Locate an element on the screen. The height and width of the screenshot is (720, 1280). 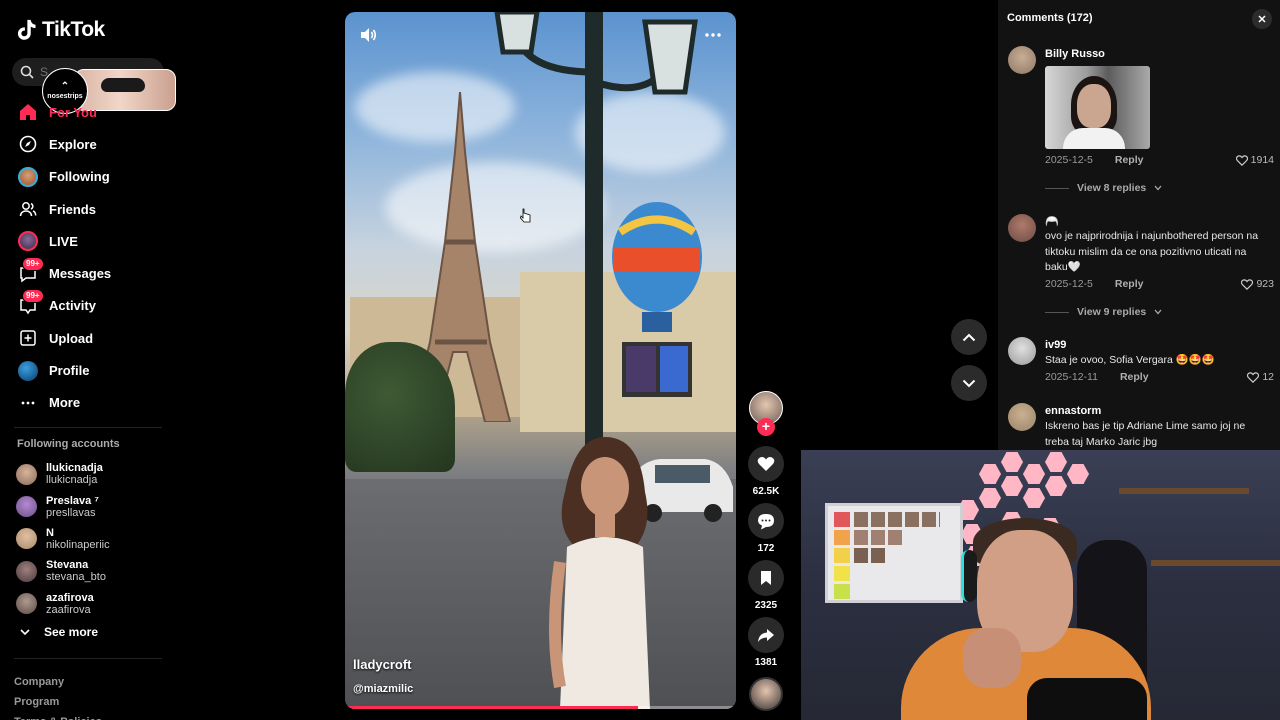
microphone is located at coordinates (1087, 699).